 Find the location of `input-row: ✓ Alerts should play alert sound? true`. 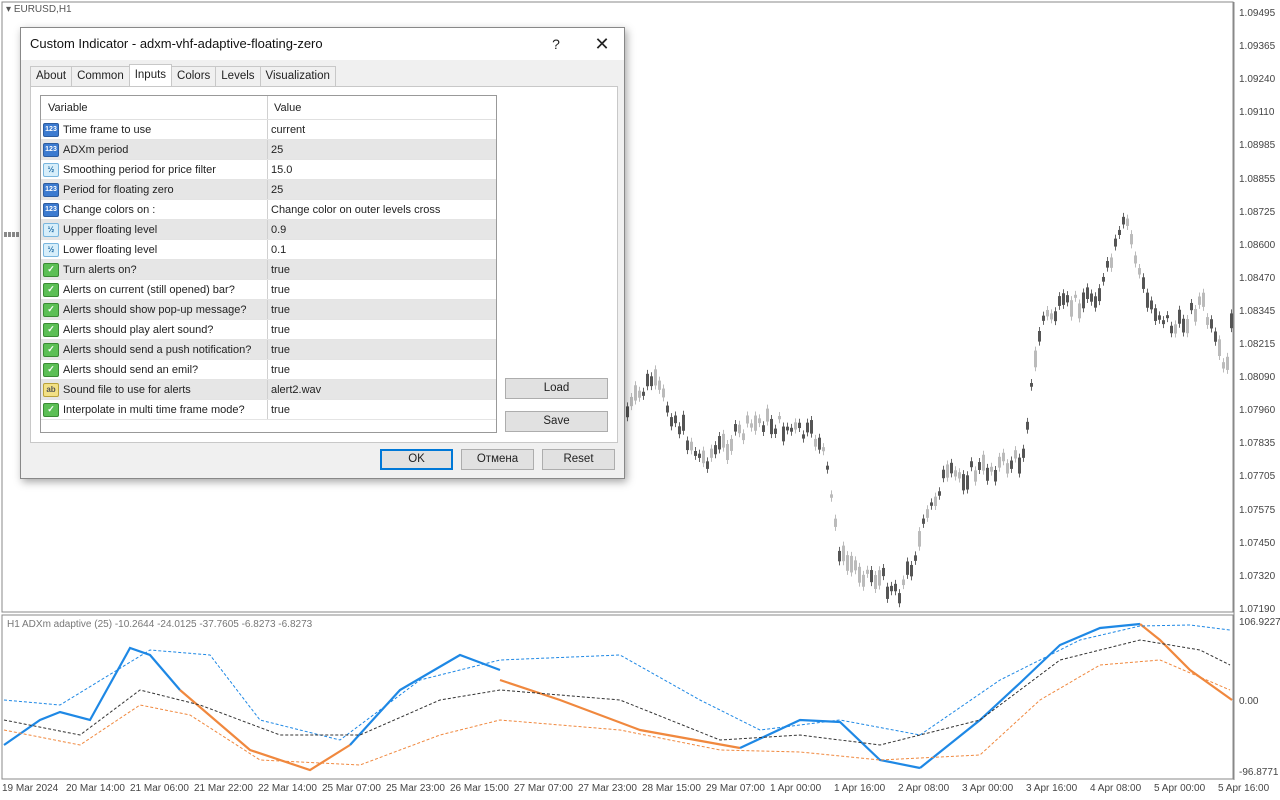

input-row: ✓ Alerts should play alert sound? true is located at coordinates (268, 330).